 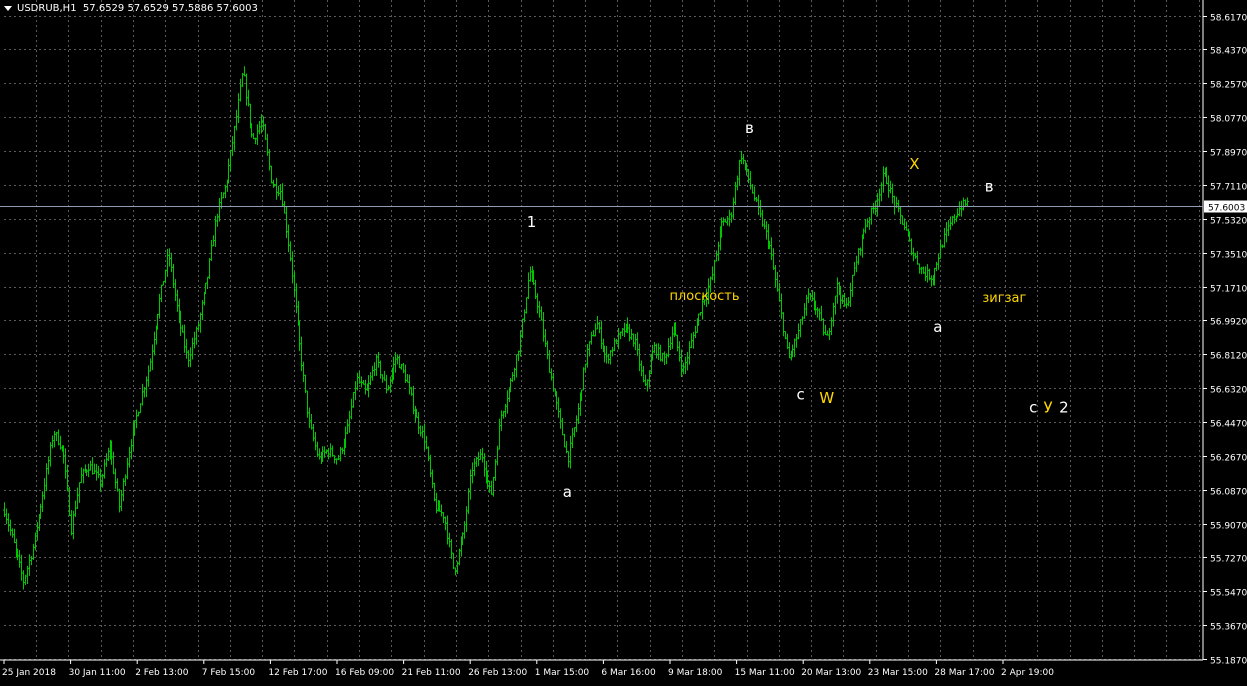 What do you see at coordinates (97, 673) in the screenshot?
I see `time-tick-label: 30 Jan 11:00` at bounding box center [97, 673].